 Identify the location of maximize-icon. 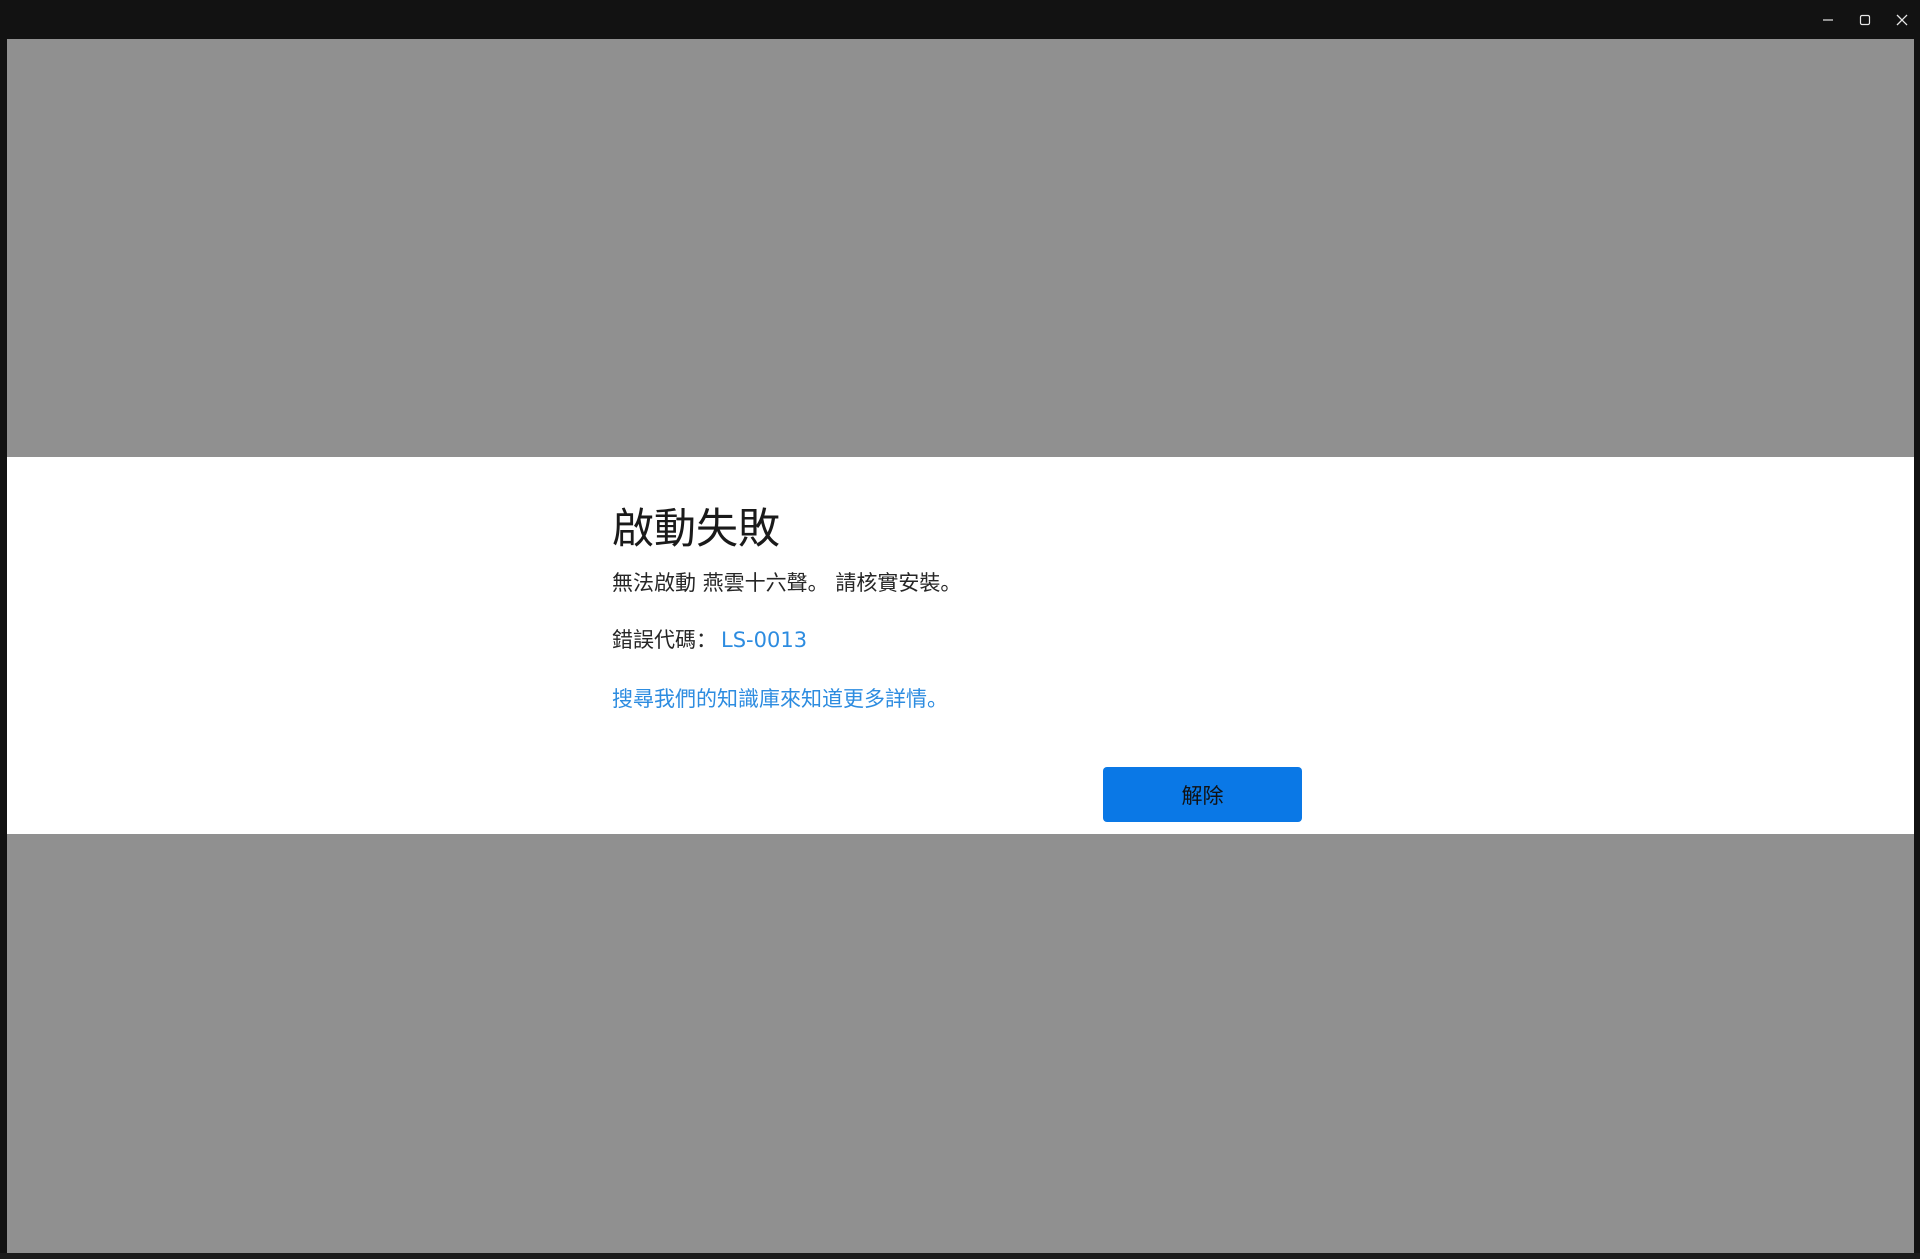
(1865, 20).